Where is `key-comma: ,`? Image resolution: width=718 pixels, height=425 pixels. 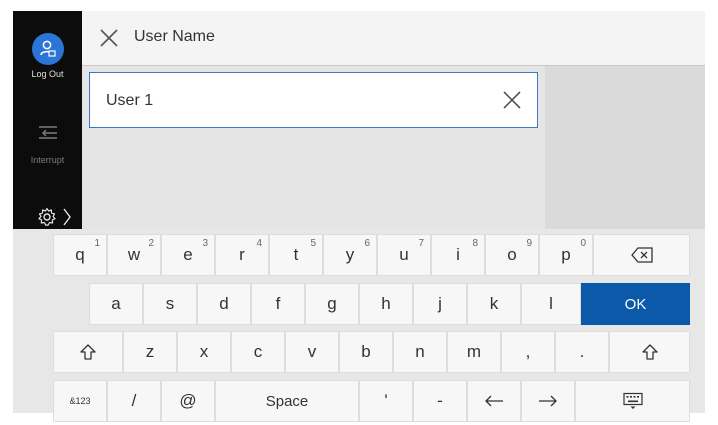 key-comma: , is located at coordinates (528, 352).